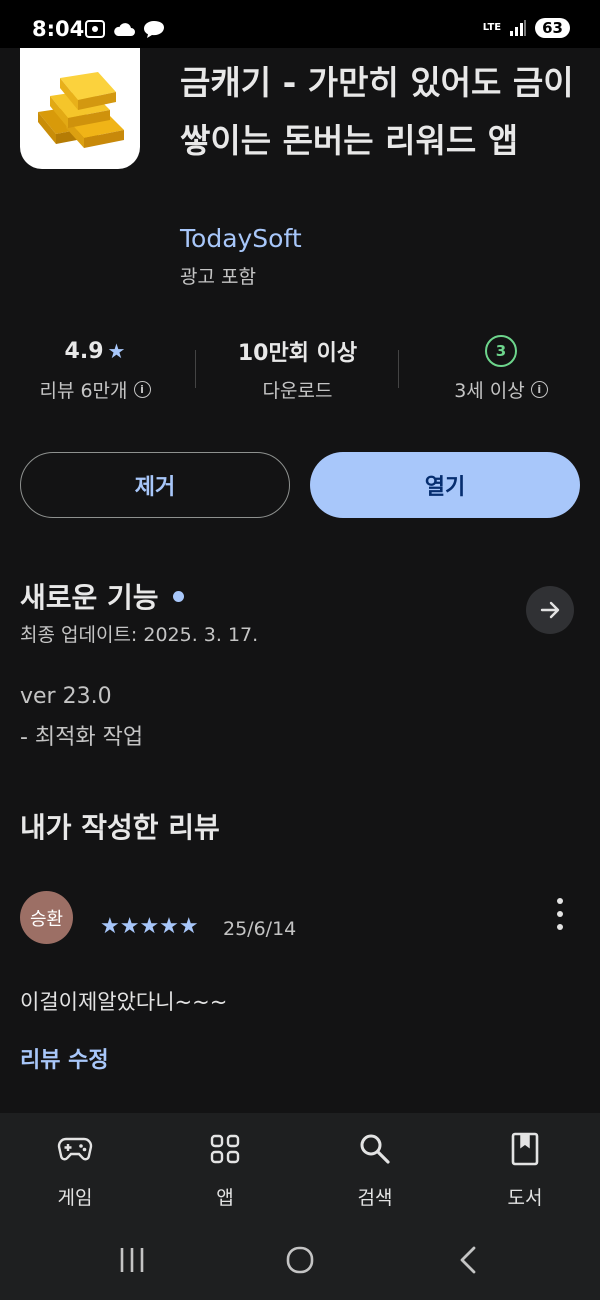  Describe the element at coordinates (560, 914) in the screenshot. I see `more-options-icon` at that location.